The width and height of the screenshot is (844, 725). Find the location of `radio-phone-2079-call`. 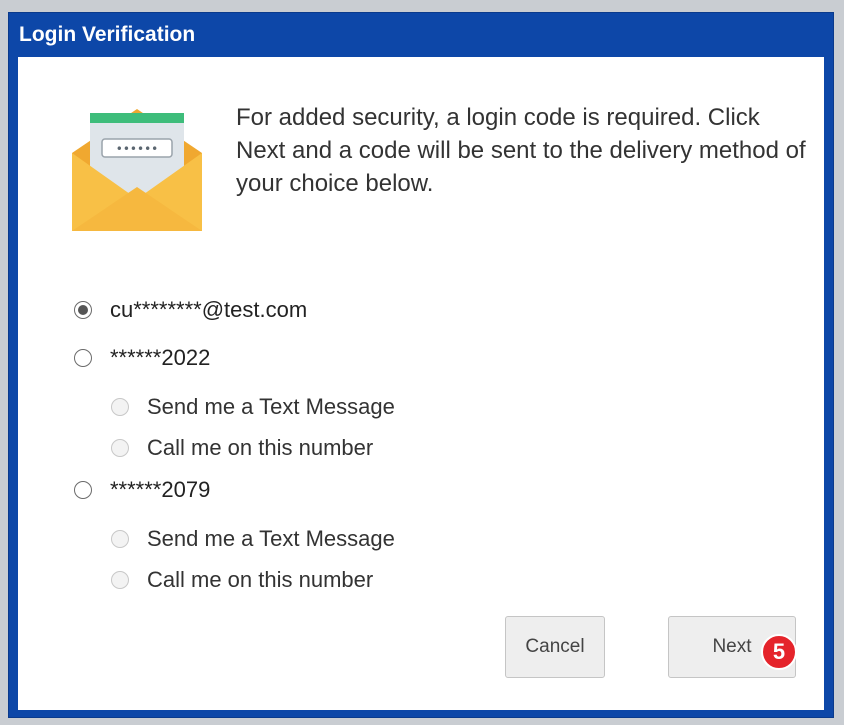

radio-phone-2079-call is located at coordinates (120, 580).